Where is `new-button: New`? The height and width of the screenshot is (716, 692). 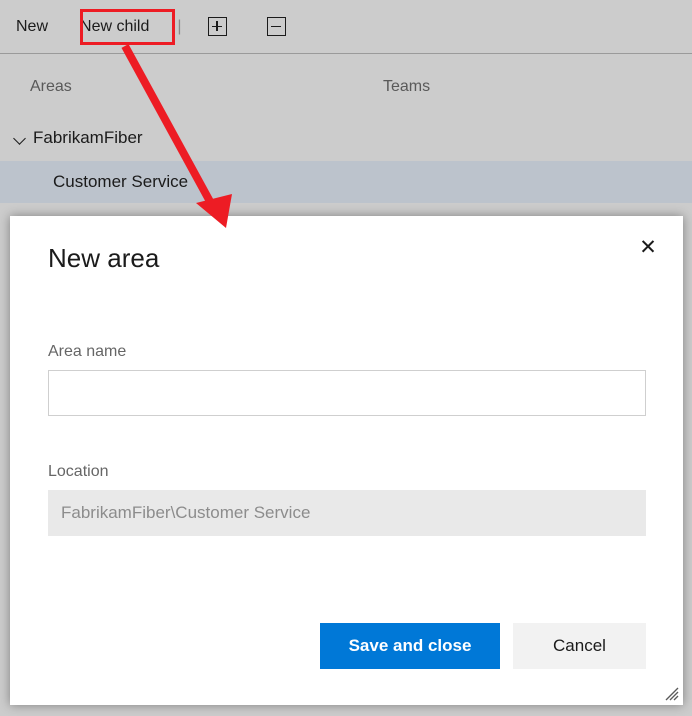
new-button: New is located at coordinates (32, 27).